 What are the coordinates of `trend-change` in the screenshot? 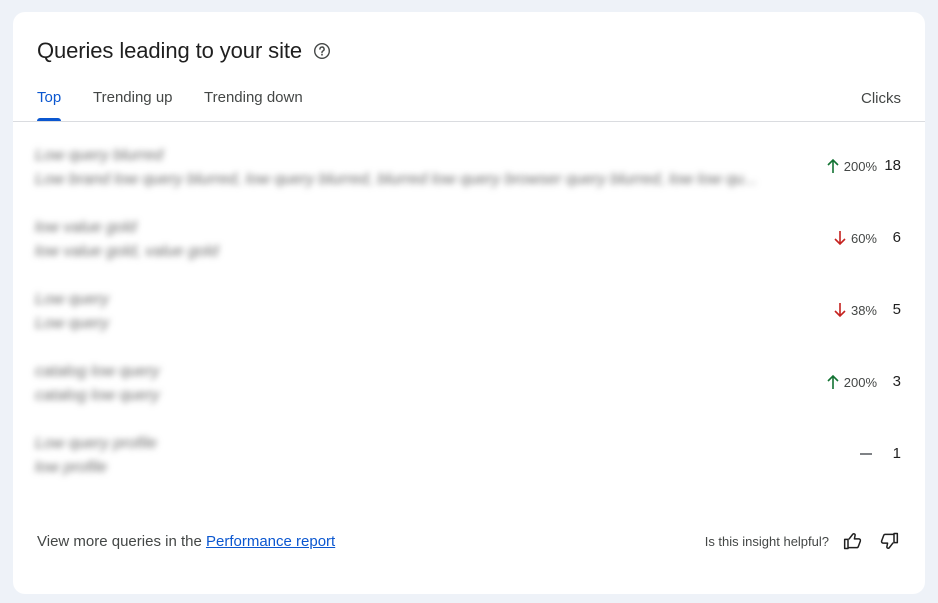 It's located at (868, 454).